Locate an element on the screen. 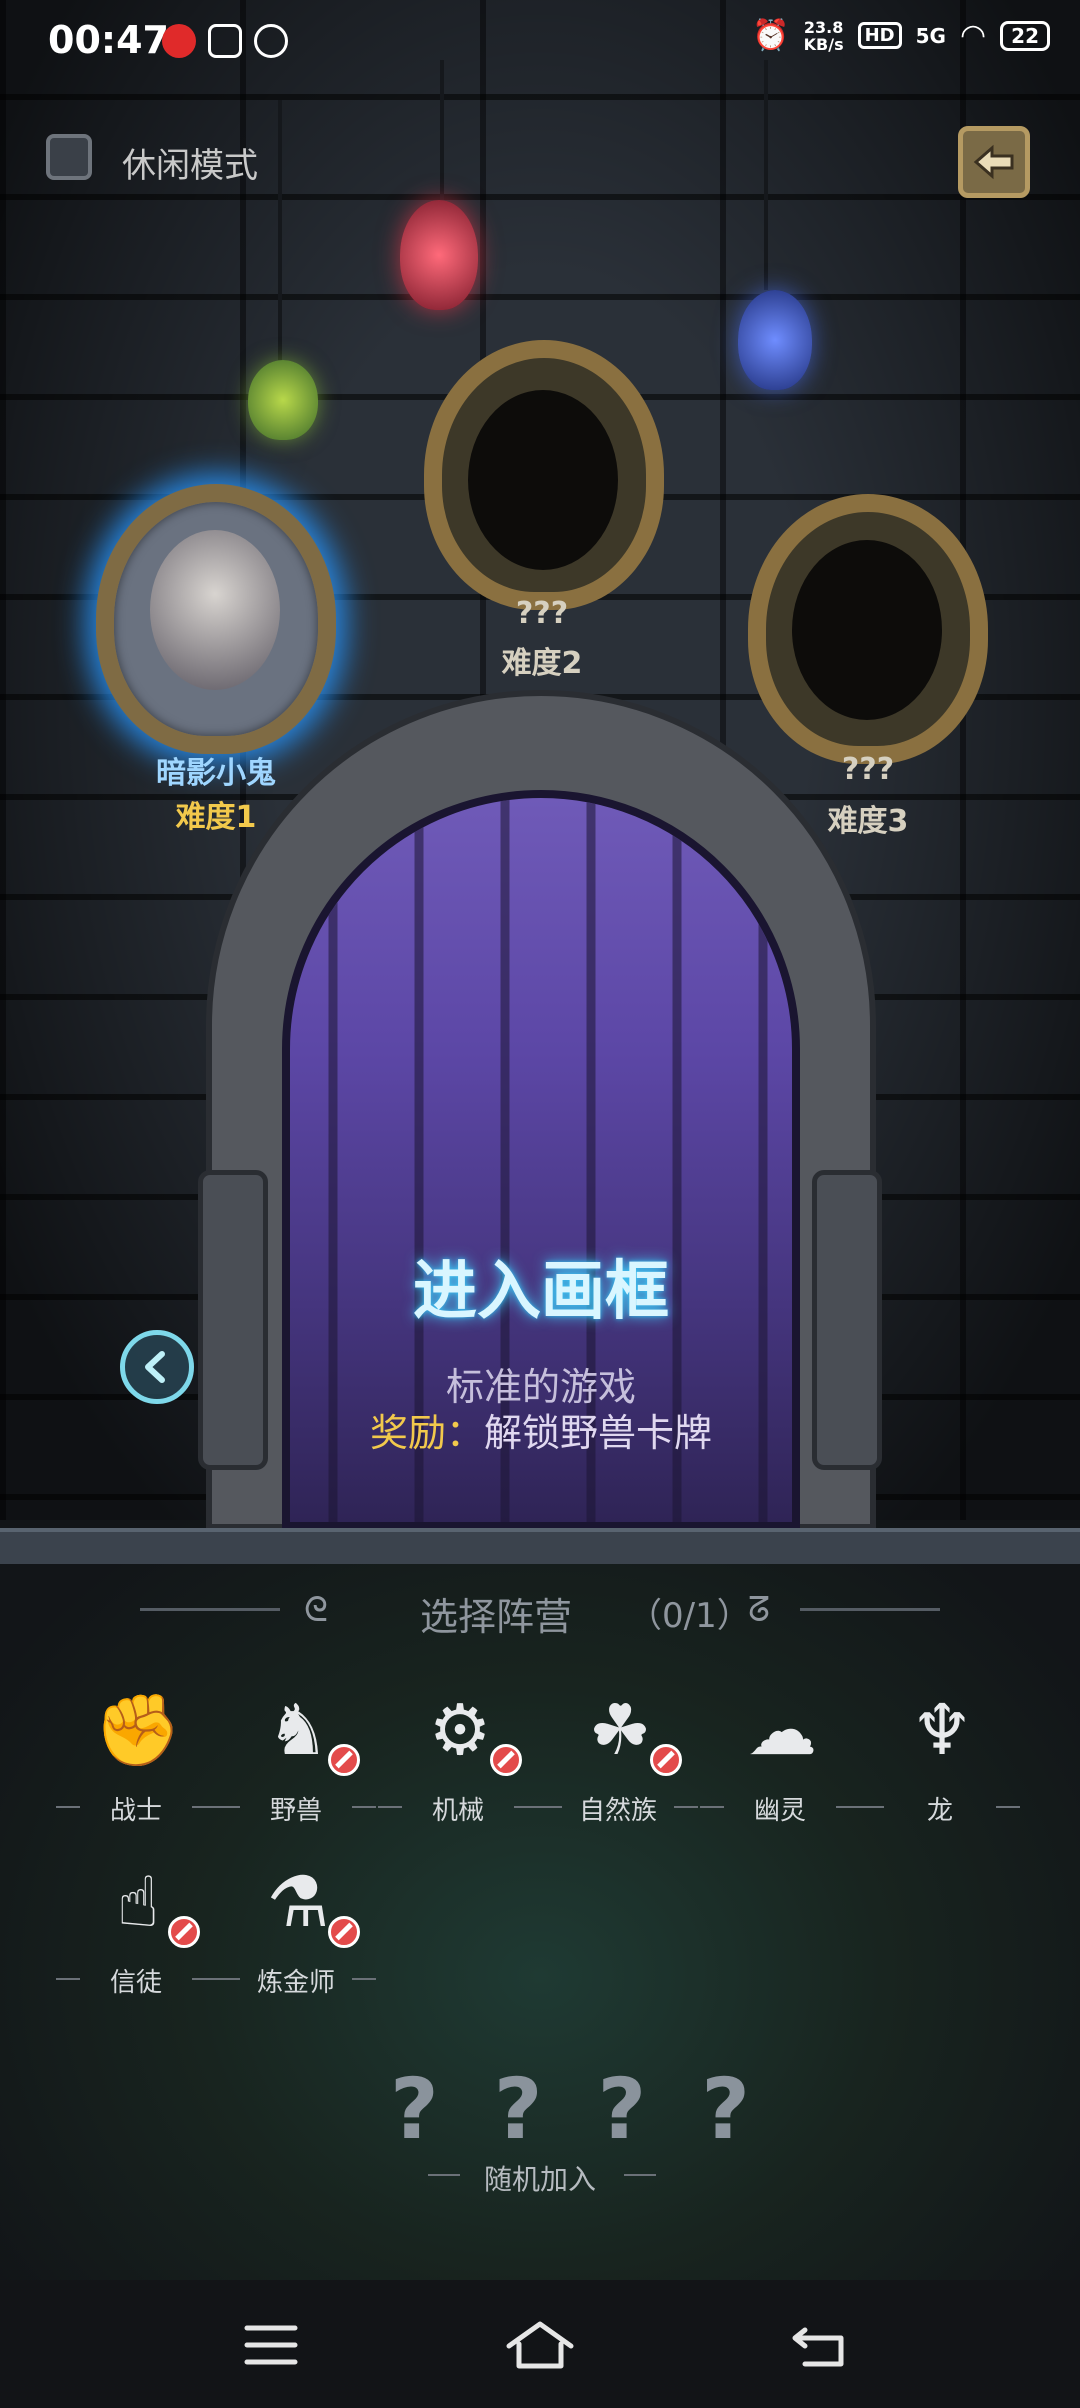 The width and height of the screenshot is (1080, 2408). status-right-group: ⏰ 23.8 KB/s HD 5G ◠ 22 is located at coordinates (901, 35).